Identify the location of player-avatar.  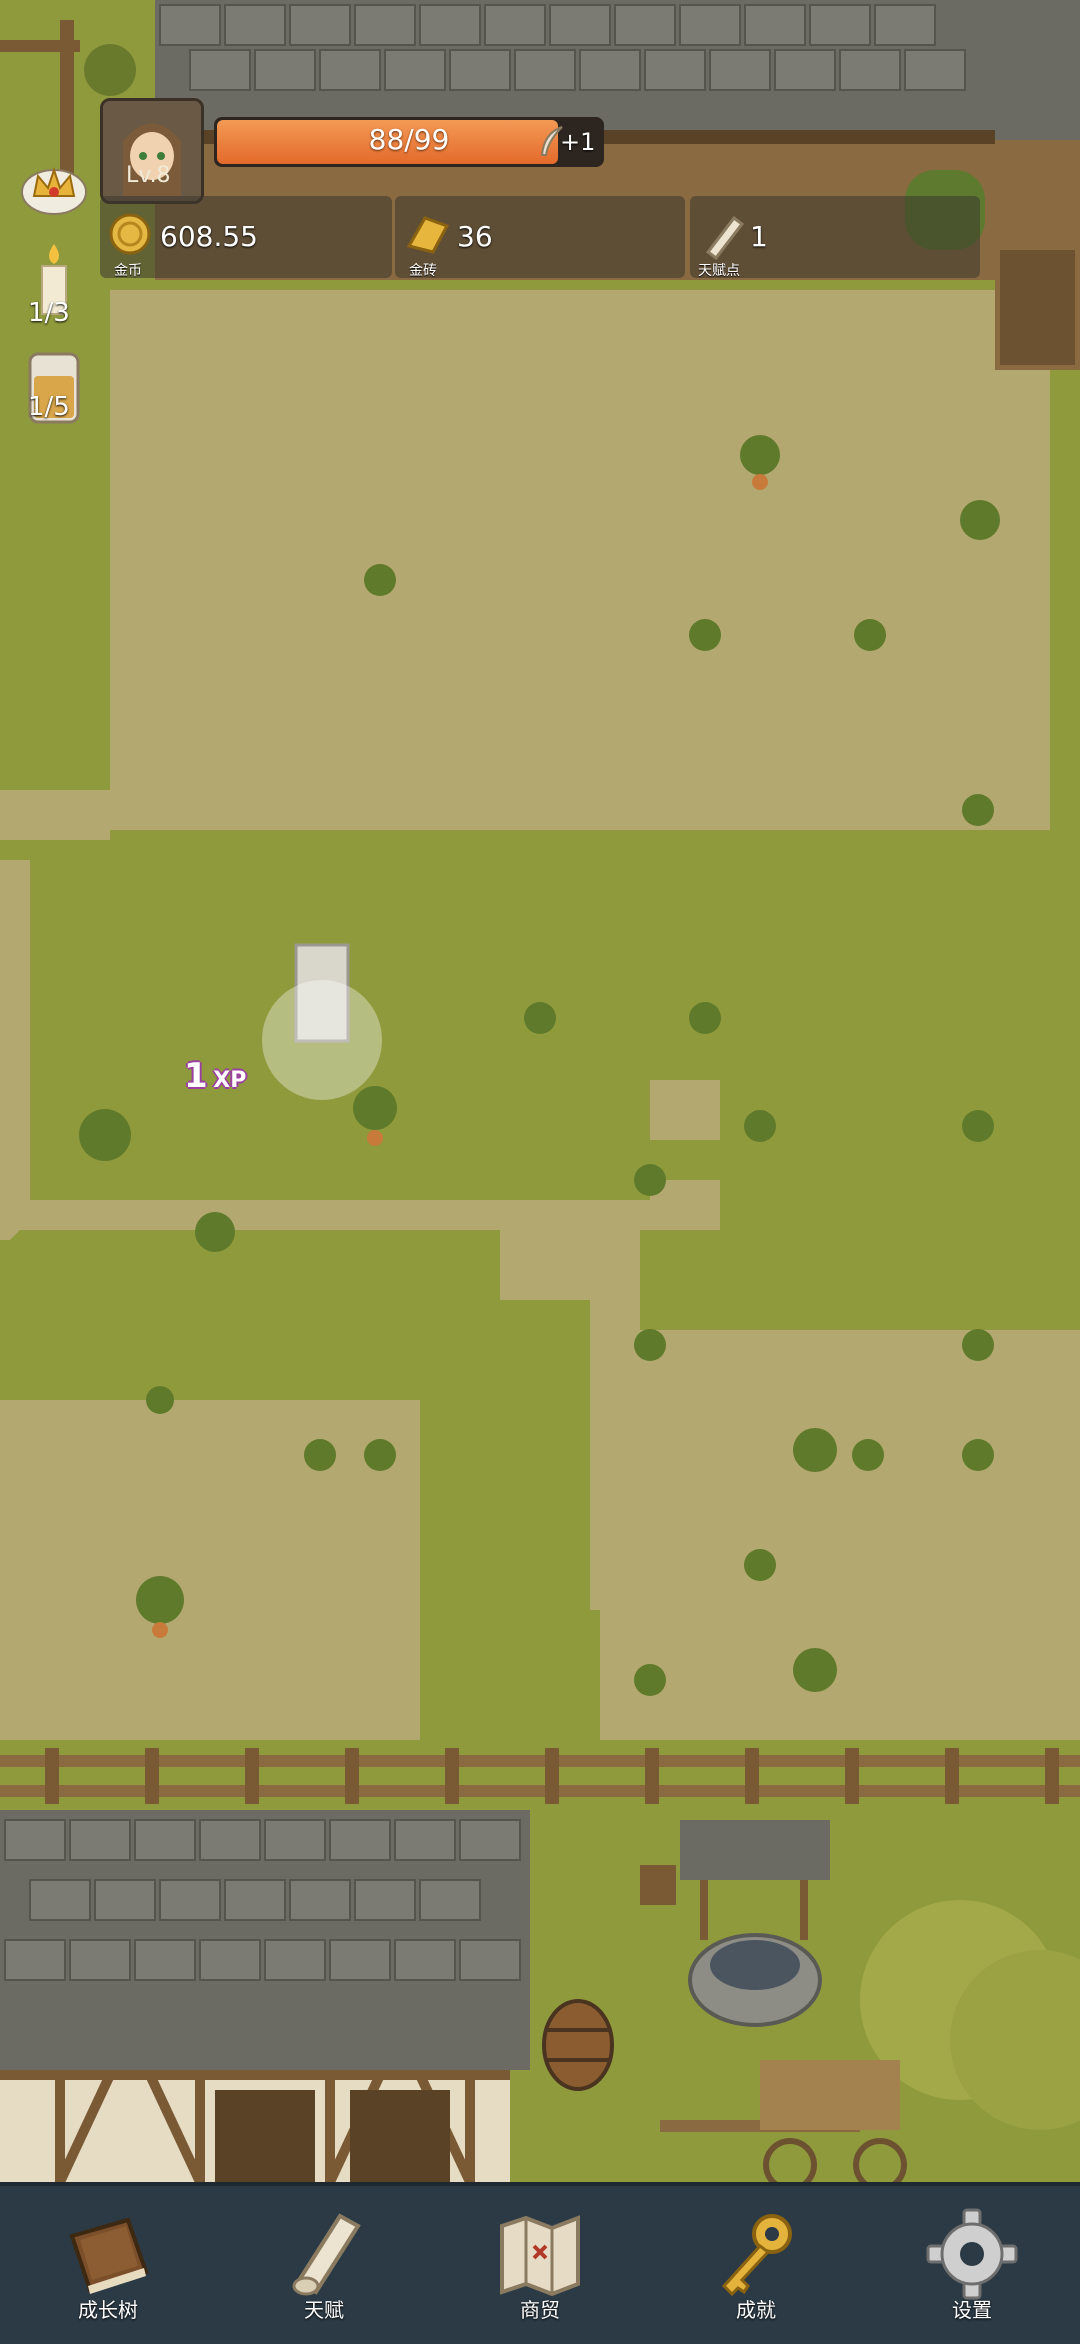
(152, 151).